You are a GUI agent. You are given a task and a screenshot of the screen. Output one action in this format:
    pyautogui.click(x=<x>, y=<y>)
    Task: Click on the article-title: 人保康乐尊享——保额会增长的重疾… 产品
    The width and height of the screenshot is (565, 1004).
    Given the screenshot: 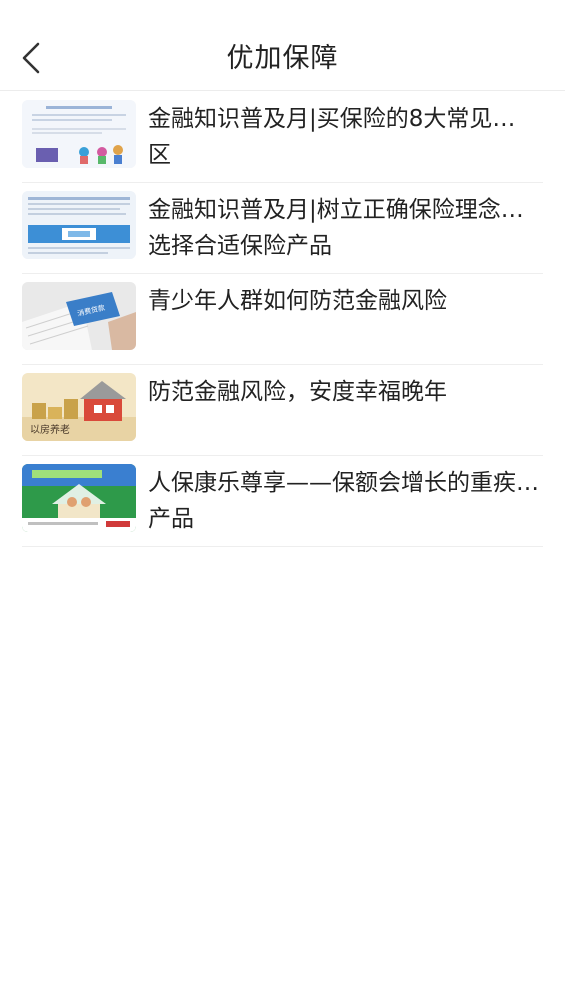 What is the action you would take?
    pyautogui.click(x=343, y=501)
    